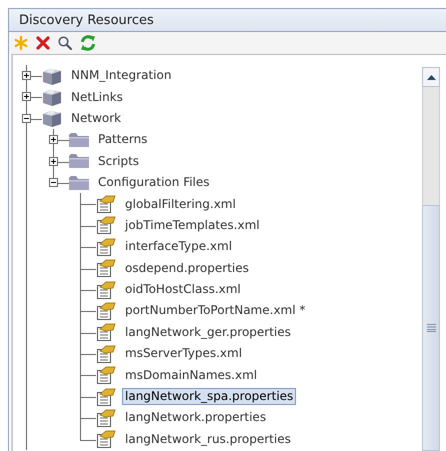  Describe the element at coordinates (154, 183) in the screenshot. I see `tree-item: Configuration Files` at that location.